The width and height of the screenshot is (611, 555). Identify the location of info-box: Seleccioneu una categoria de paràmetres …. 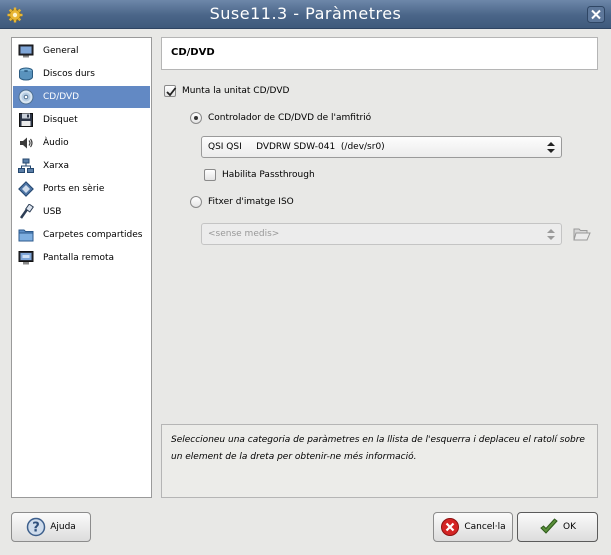
(379, 461).